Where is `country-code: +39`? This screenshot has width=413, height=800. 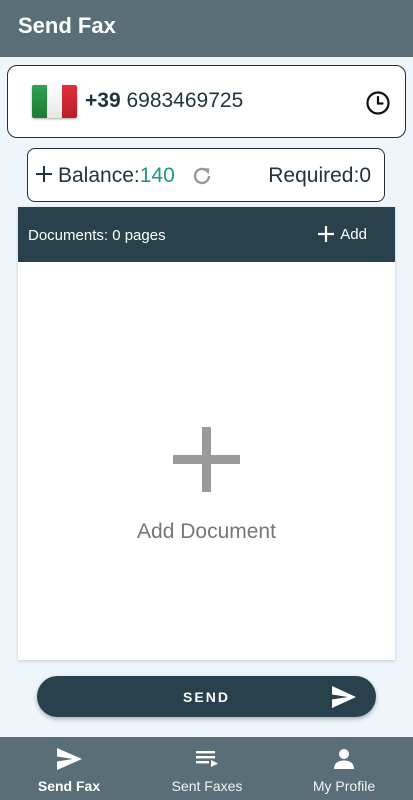 country-code: +39 is located at coordinates (103, 100).